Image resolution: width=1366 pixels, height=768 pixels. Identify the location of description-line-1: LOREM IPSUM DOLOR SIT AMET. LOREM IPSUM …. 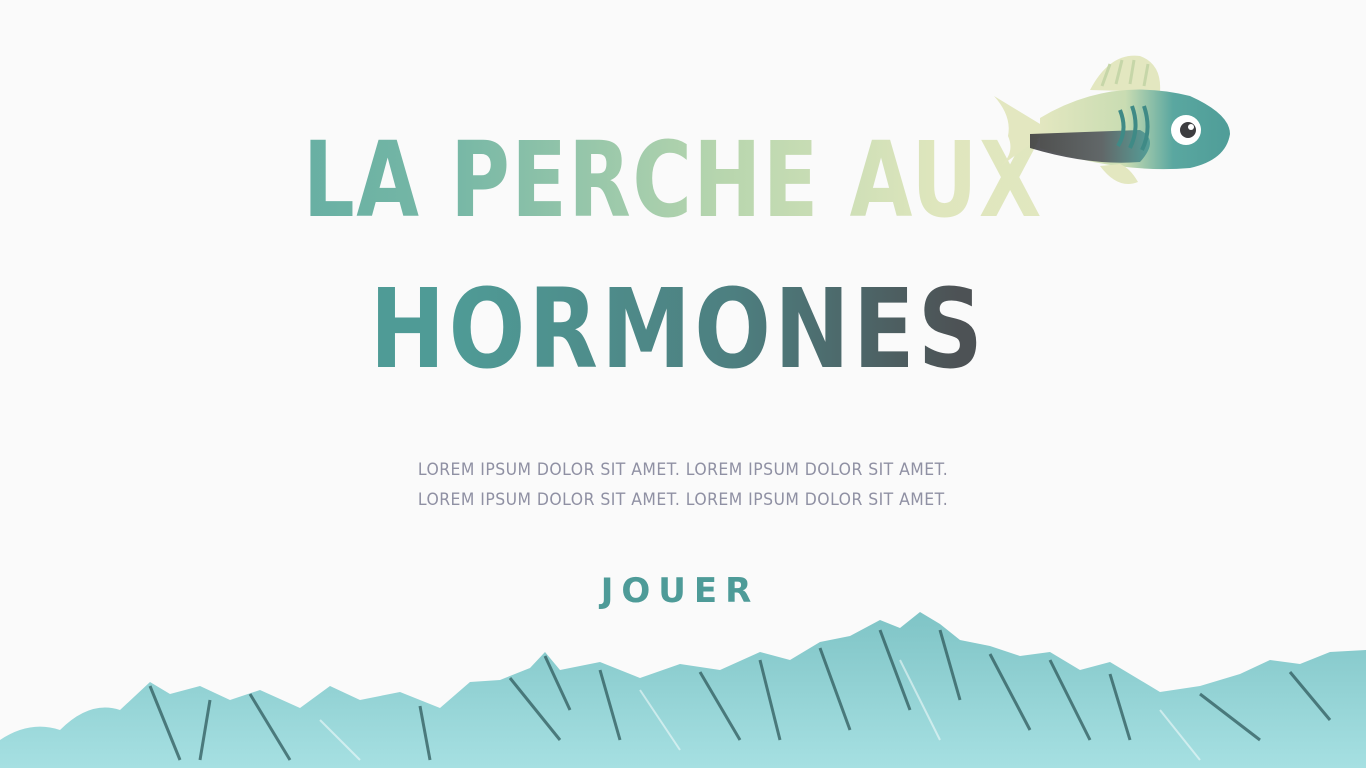
(683, 470).